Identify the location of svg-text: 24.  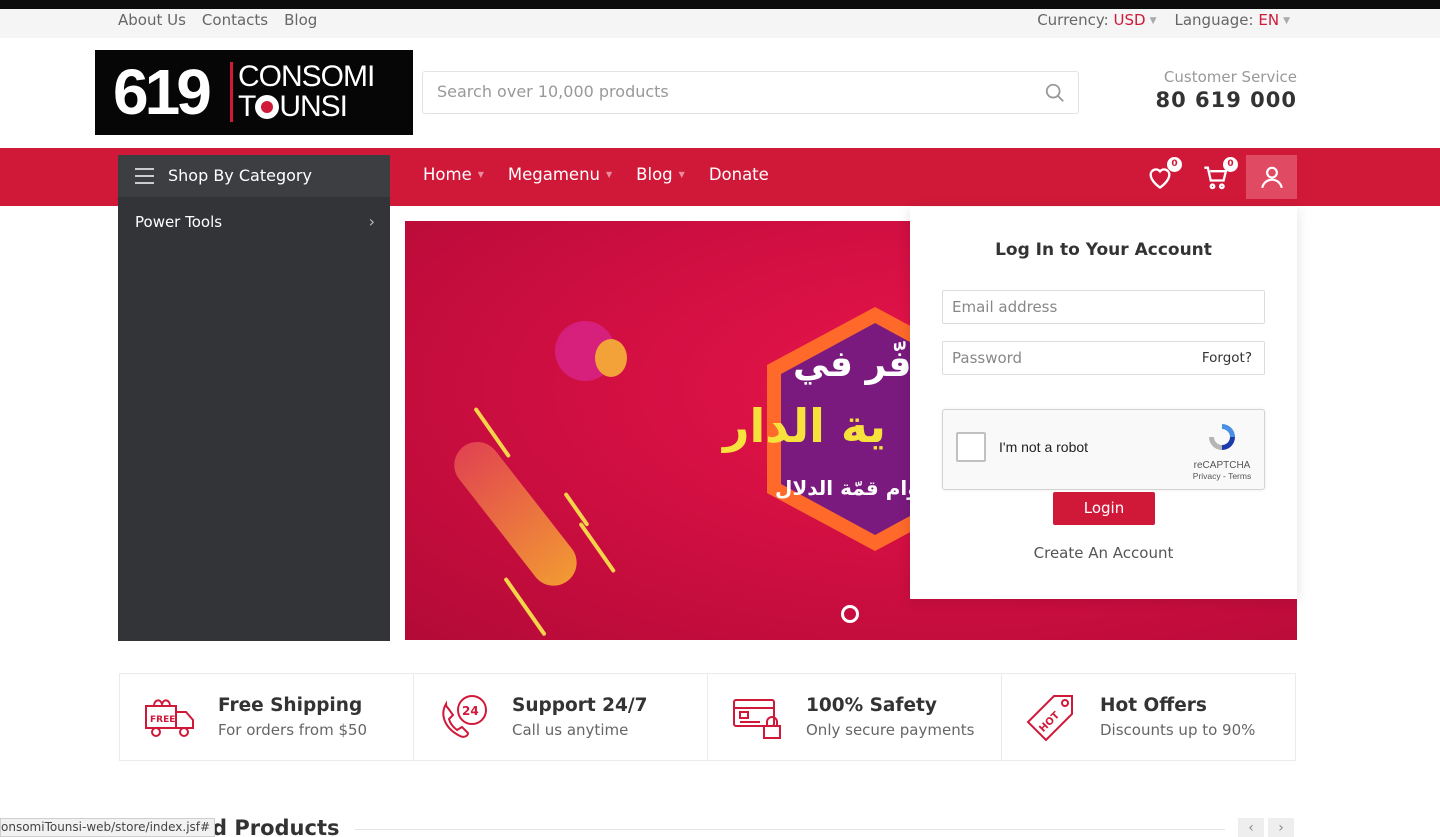
(470, 711).